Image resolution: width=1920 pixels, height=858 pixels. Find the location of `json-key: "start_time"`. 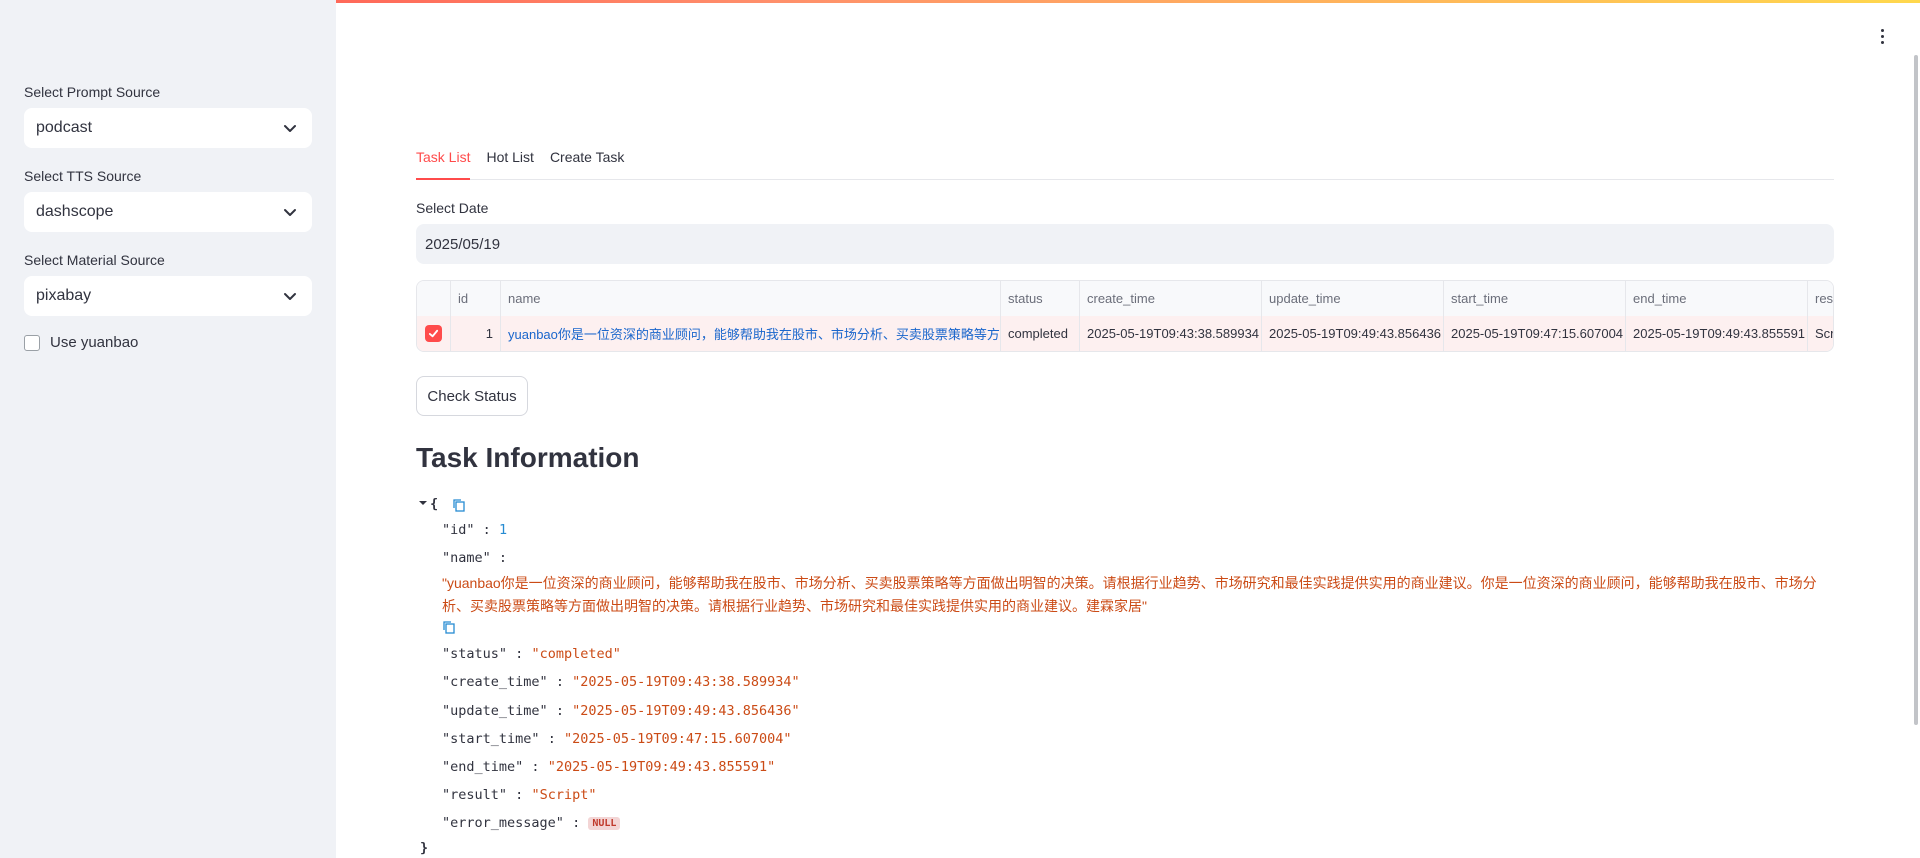

json-key: "start_time" is located at coordinates (491, 739).